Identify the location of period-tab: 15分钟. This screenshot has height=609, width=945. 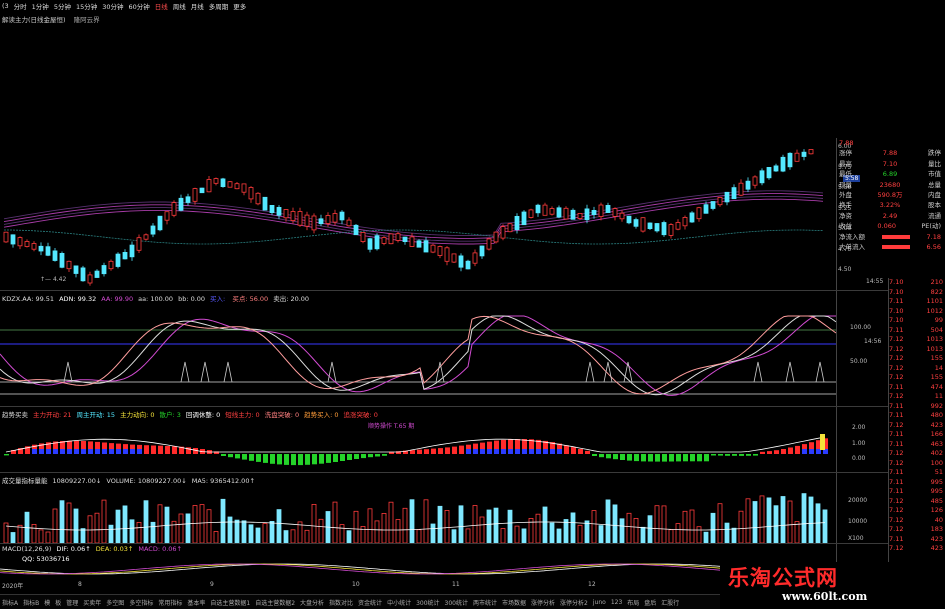
(86, 6).